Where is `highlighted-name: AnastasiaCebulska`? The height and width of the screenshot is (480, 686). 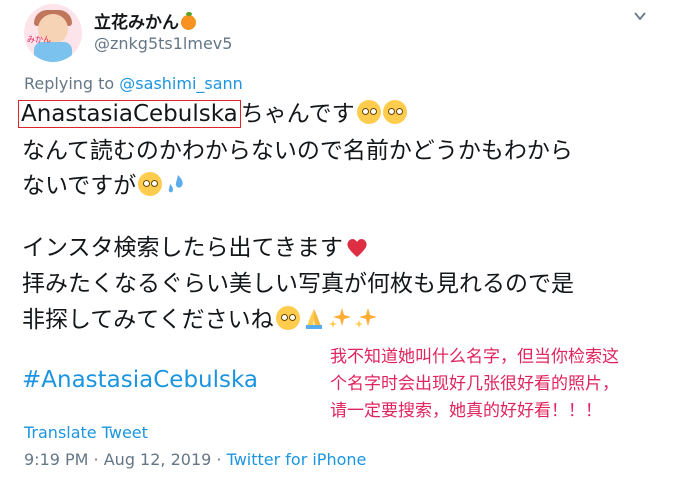 highlighted-name: AnastasiaCebulska is located at coordinates (129, 114).